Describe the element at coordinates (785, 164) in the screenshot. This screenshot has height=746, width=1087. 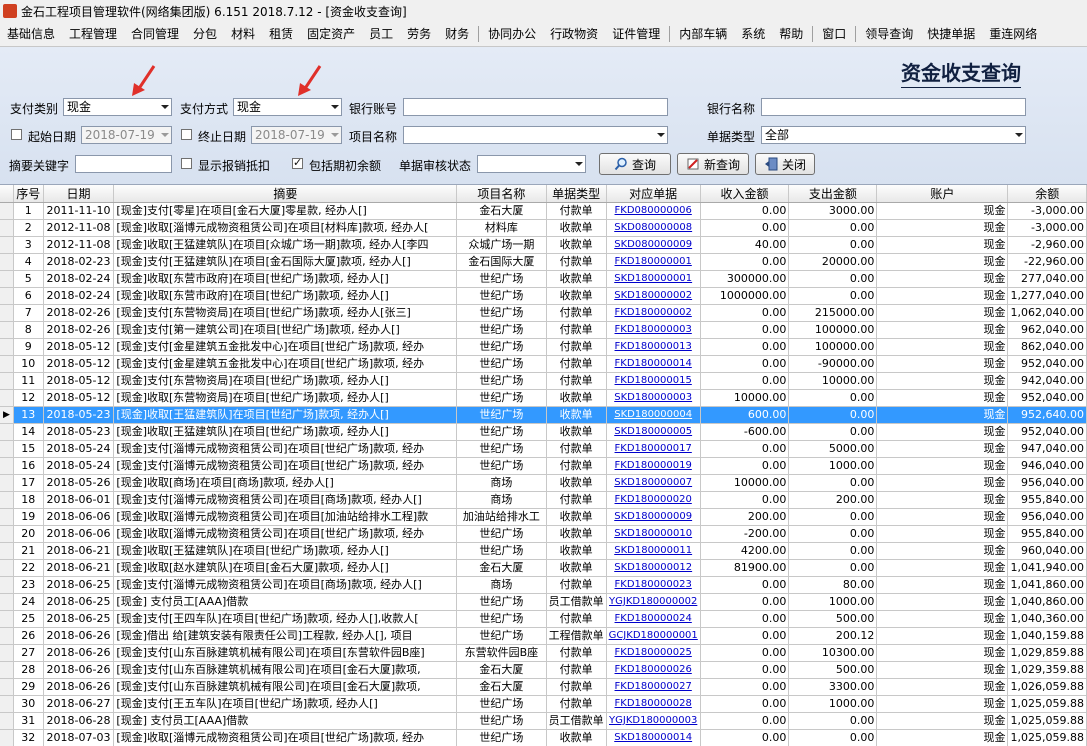
I see `close-button: 关闭` at that location.